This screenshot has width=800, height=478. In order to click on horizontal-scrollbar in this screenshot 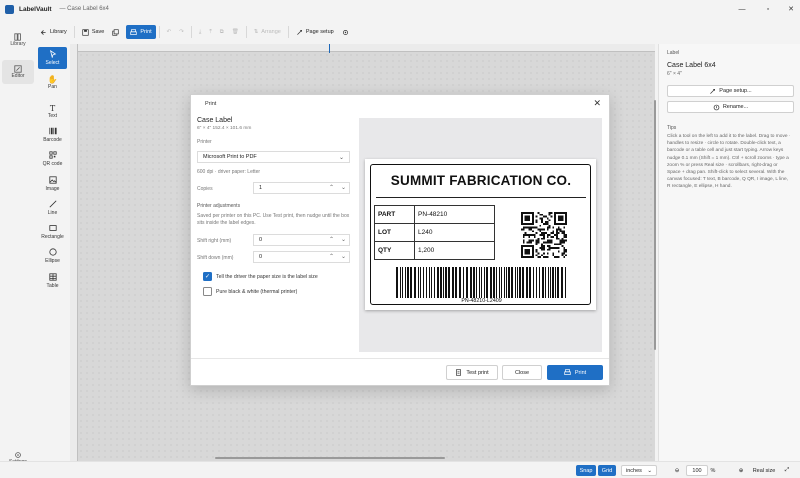, I will do `click(330, 458)`.